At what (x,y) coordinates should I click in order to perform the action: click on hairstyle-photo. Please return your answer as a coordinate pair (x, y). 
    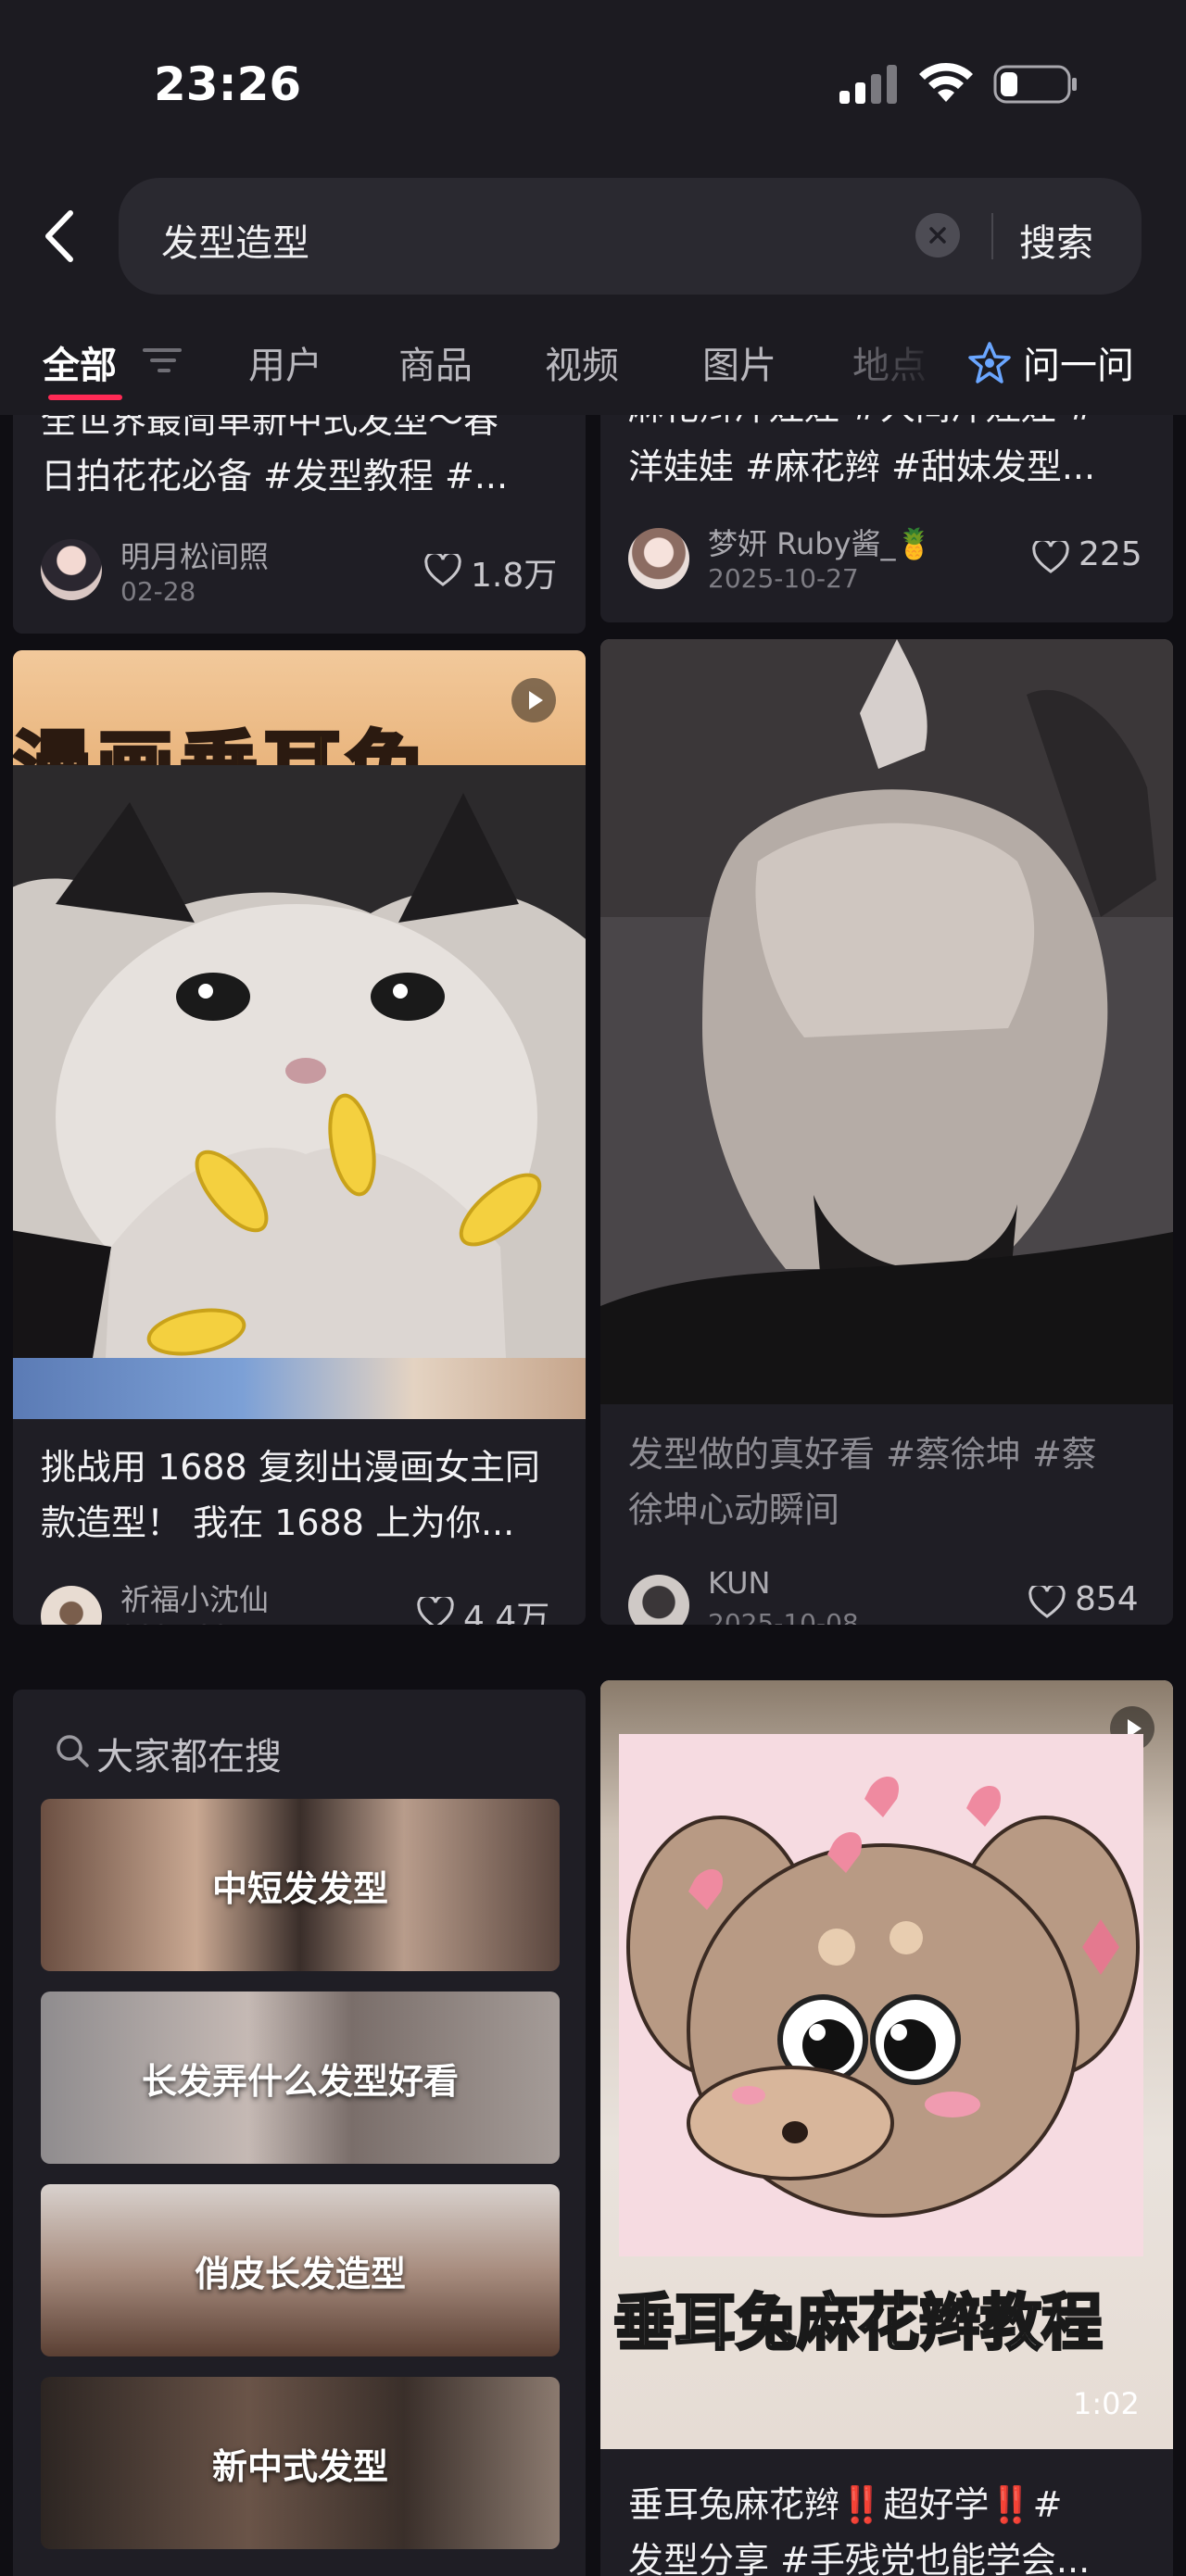
    Looking at the image, I should click on (886, 1021).